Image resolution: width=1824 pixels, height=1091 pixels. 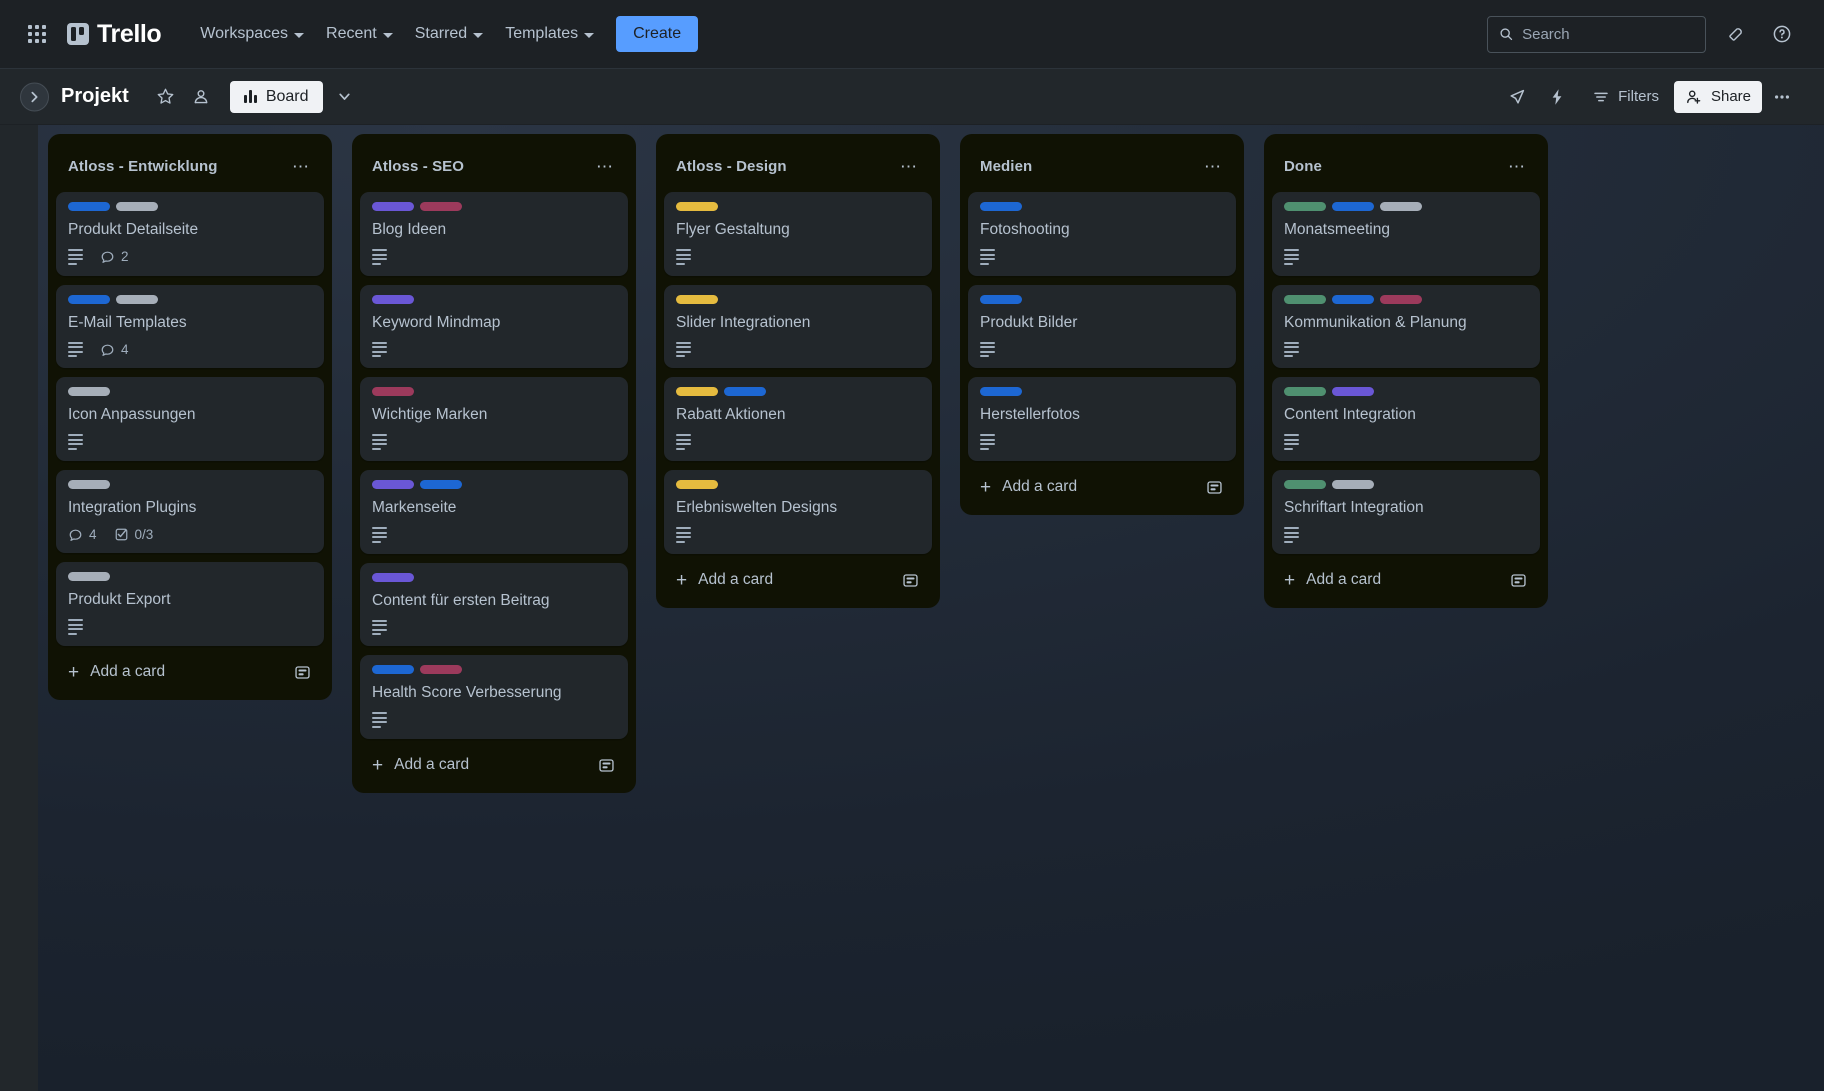 What do you see at coordinates (190, 419) in the screenshot?
I see `board-card: Icon Anpassungen` at bounding box center [190, 419].